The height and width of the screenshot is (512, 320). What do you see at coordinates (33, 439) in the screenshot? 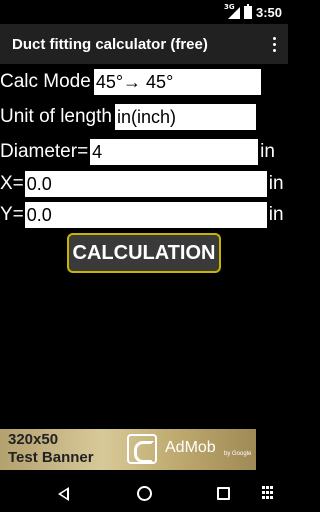
I see `ad-size-label: 320x50` at bounding box center [33, 439].